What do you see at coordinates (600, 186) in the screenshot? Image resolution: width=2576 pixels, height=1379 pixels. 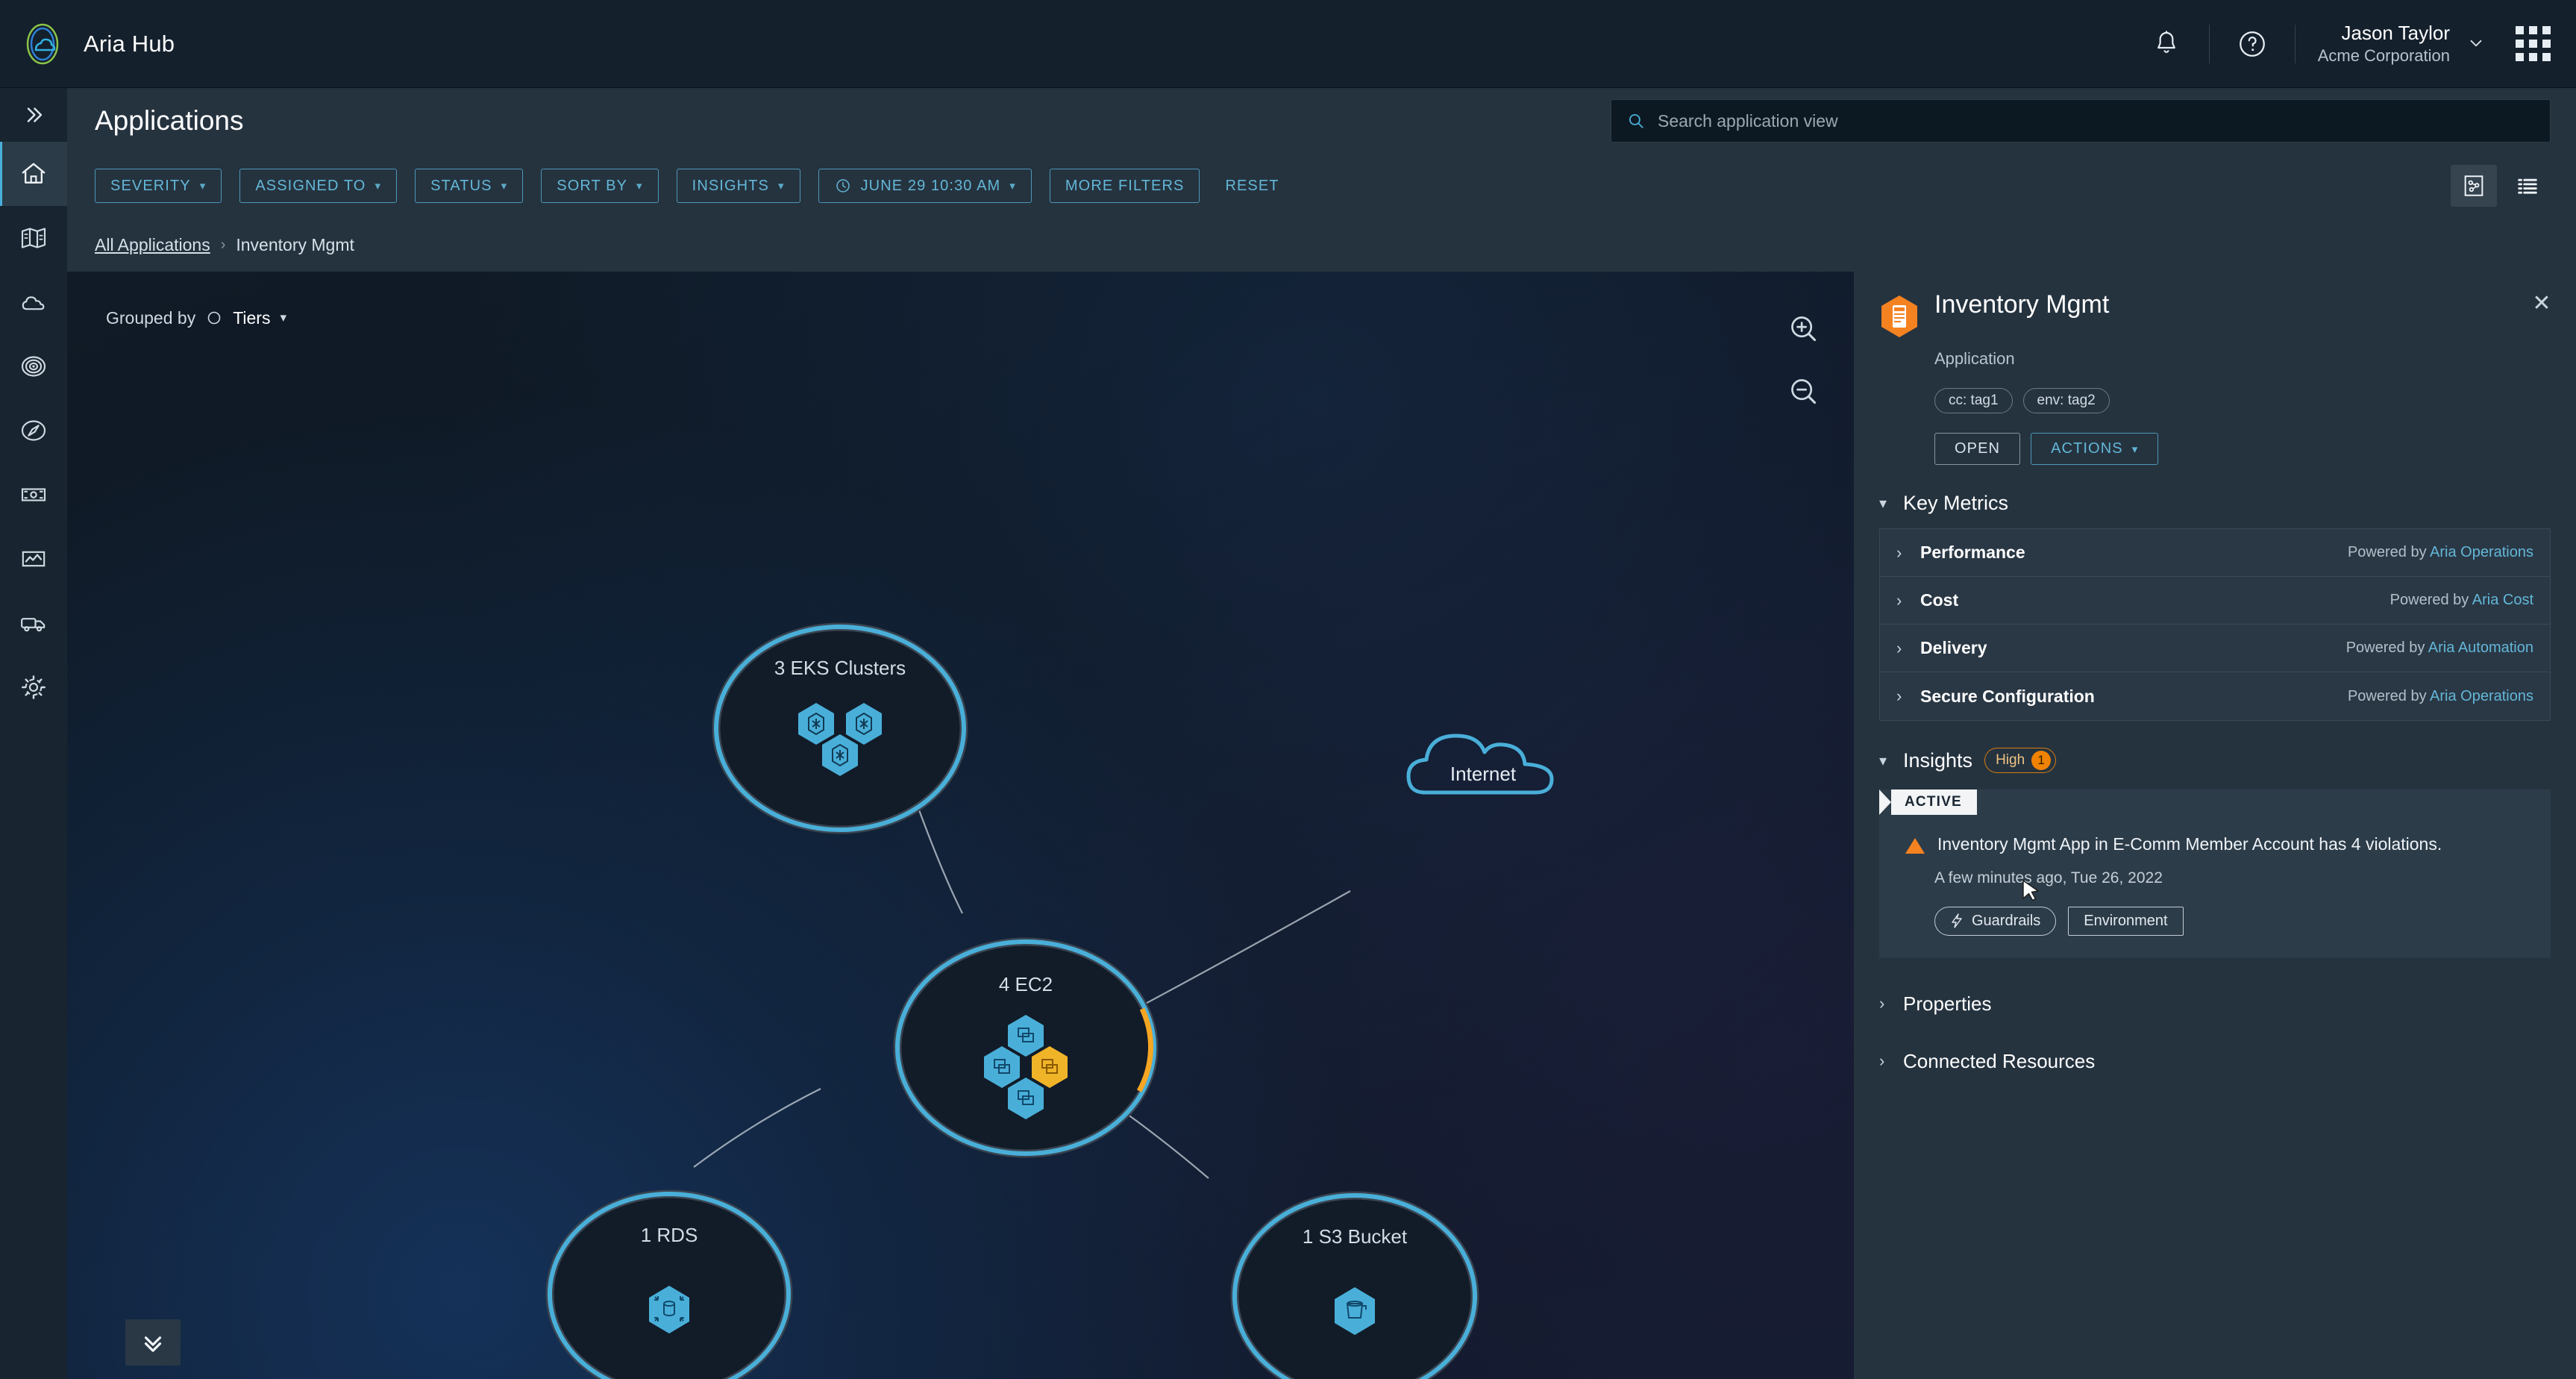 I see `filter-sort-by: SORT BY ▾` at bounding box center [600, 186].